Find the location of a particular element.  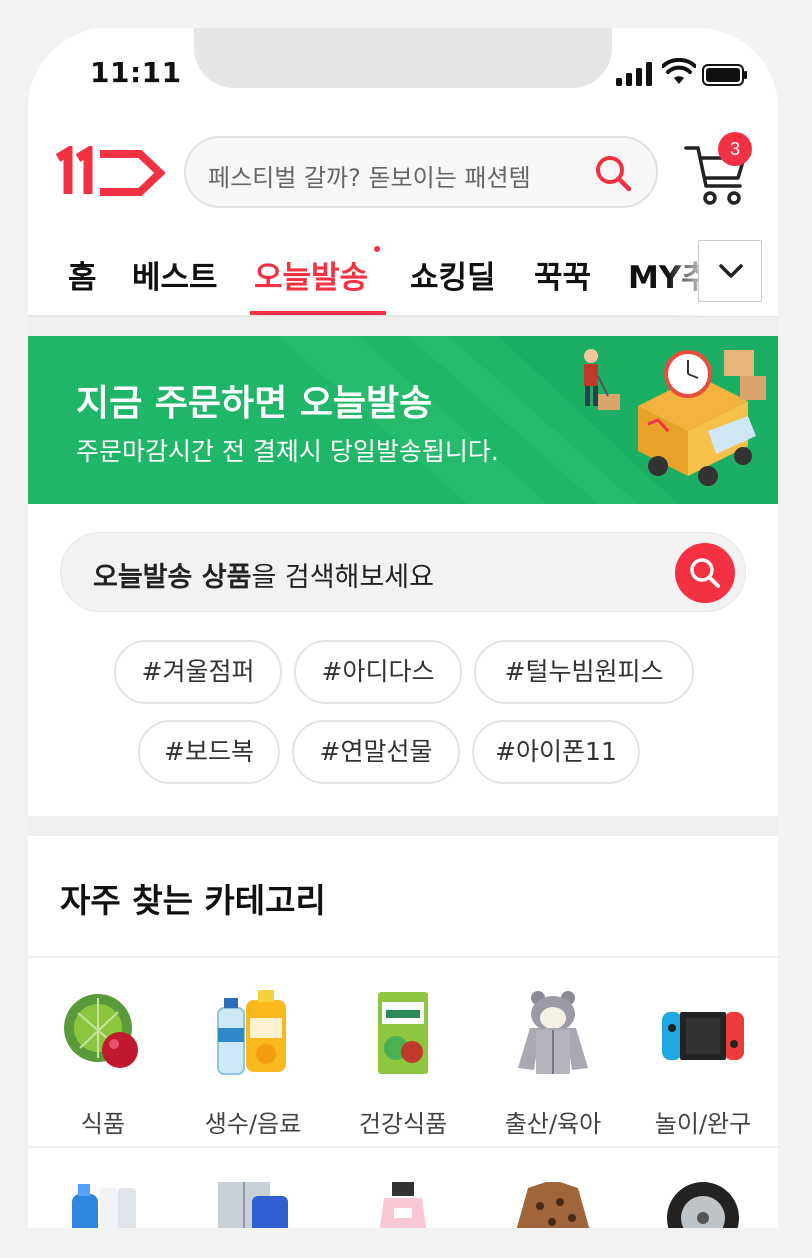

category-item-food: 식품 is located at coordinates (103, 1063).